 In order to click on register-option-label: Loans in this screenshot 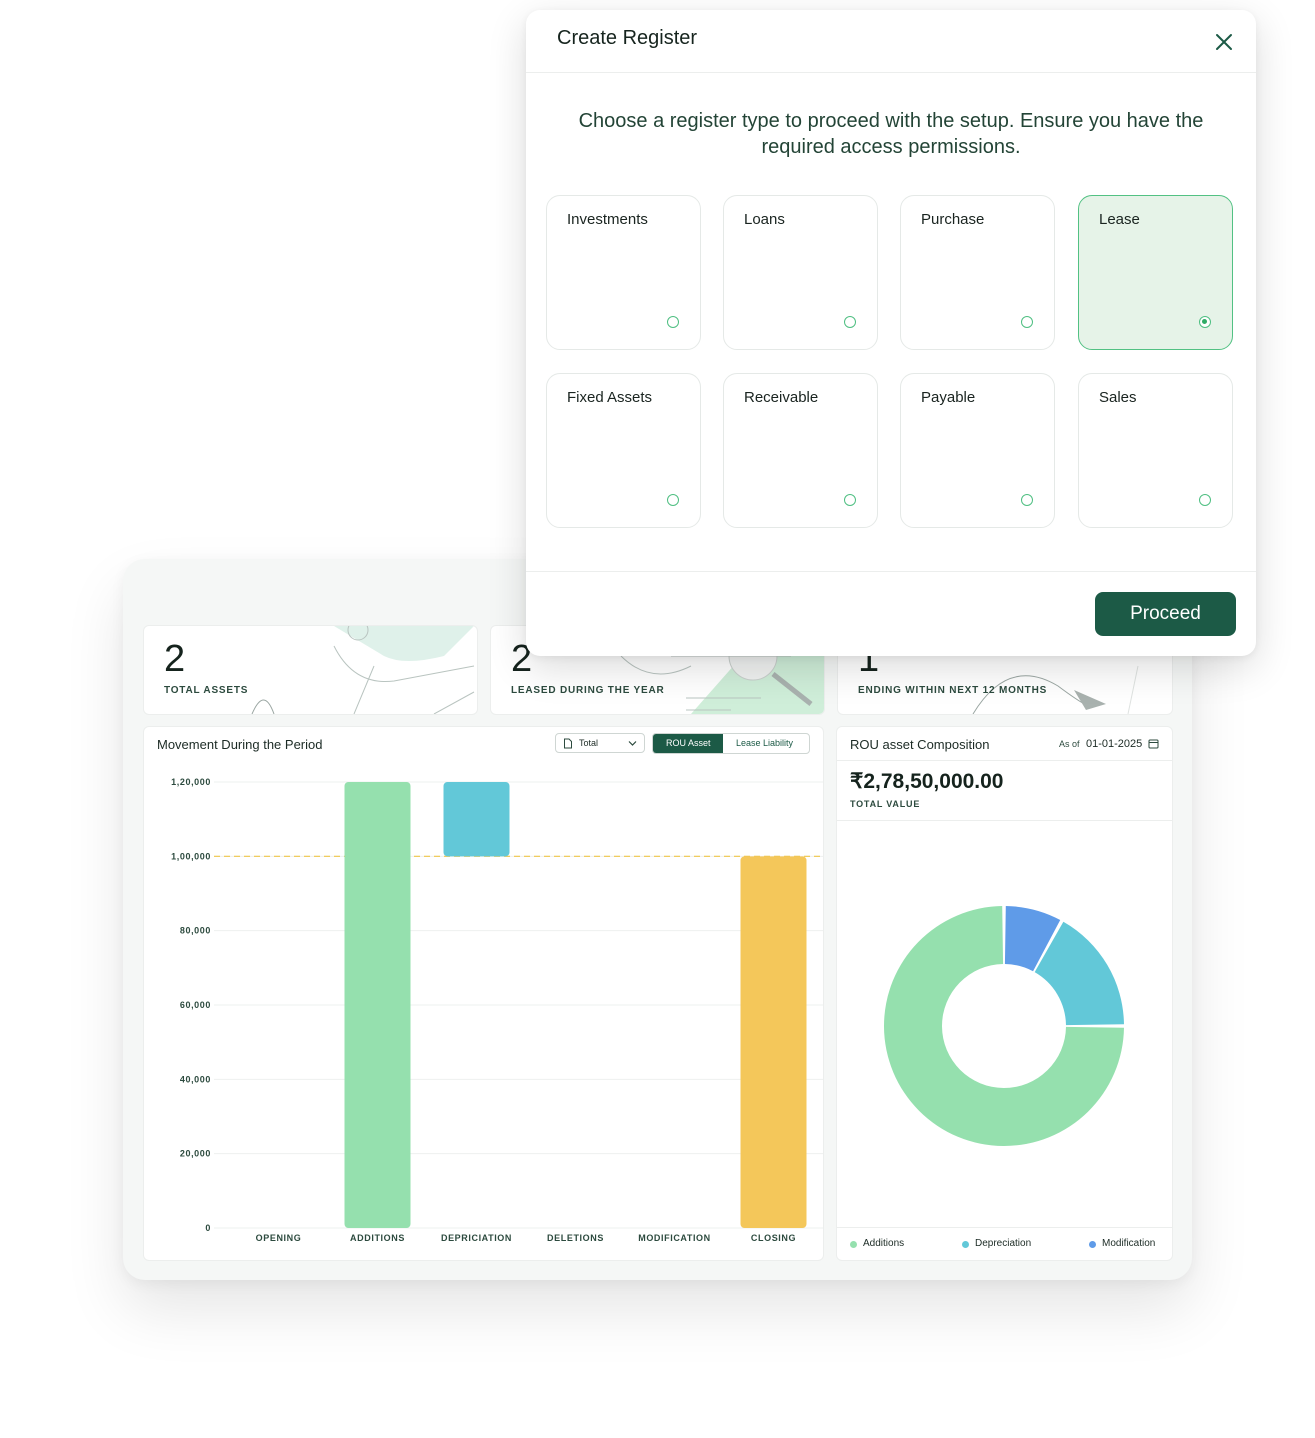, I will do `click(764, 219)`.